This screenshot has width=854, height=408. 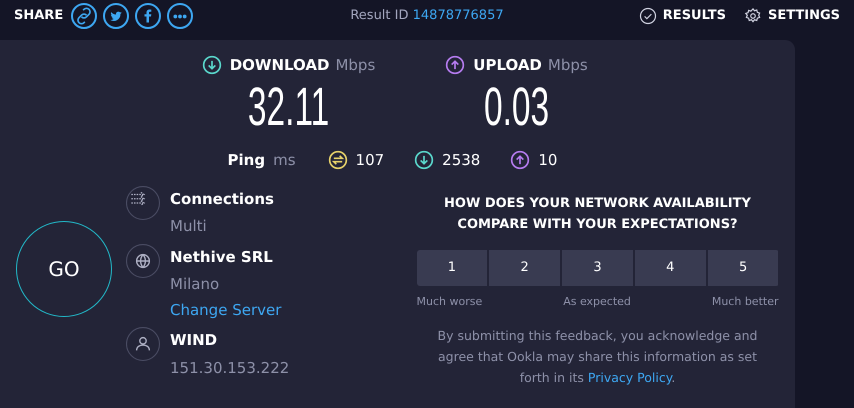 I want to click on rating-button: 3, so click(x=597, y=268).